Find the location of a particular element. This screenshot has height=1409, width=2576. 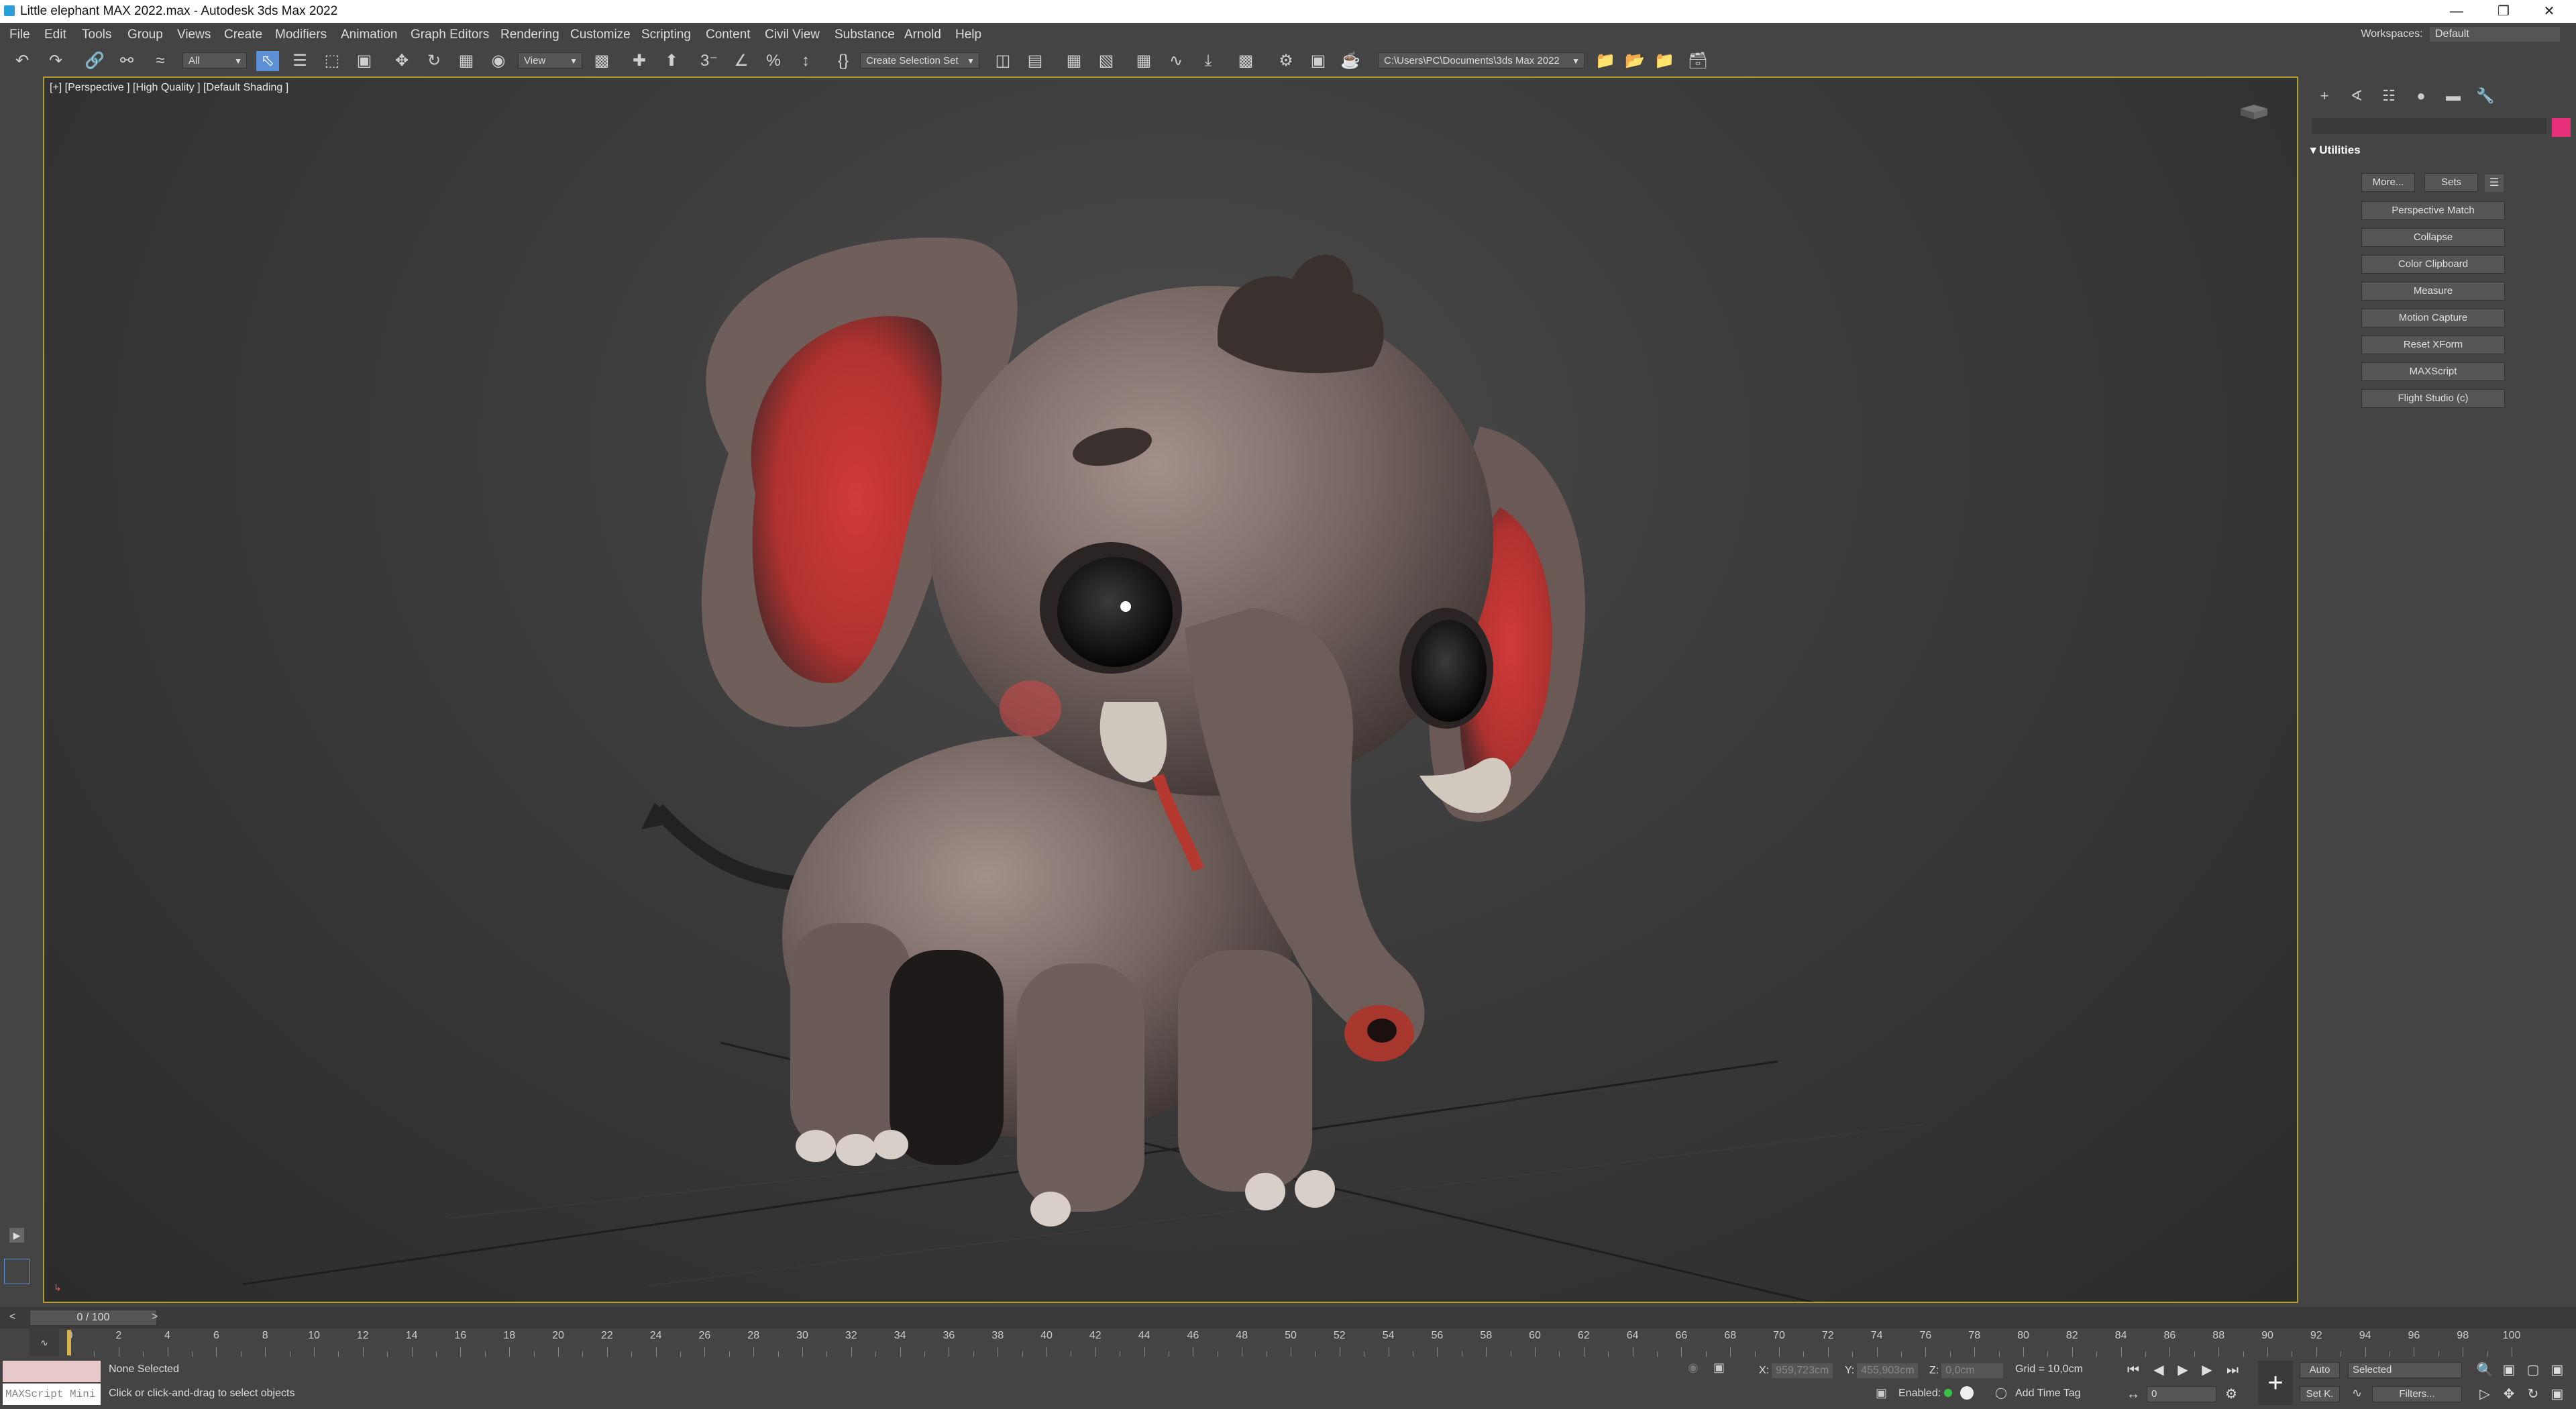

hierarchy-tab-icon: ☷ is located at coordinates (2388, 96).